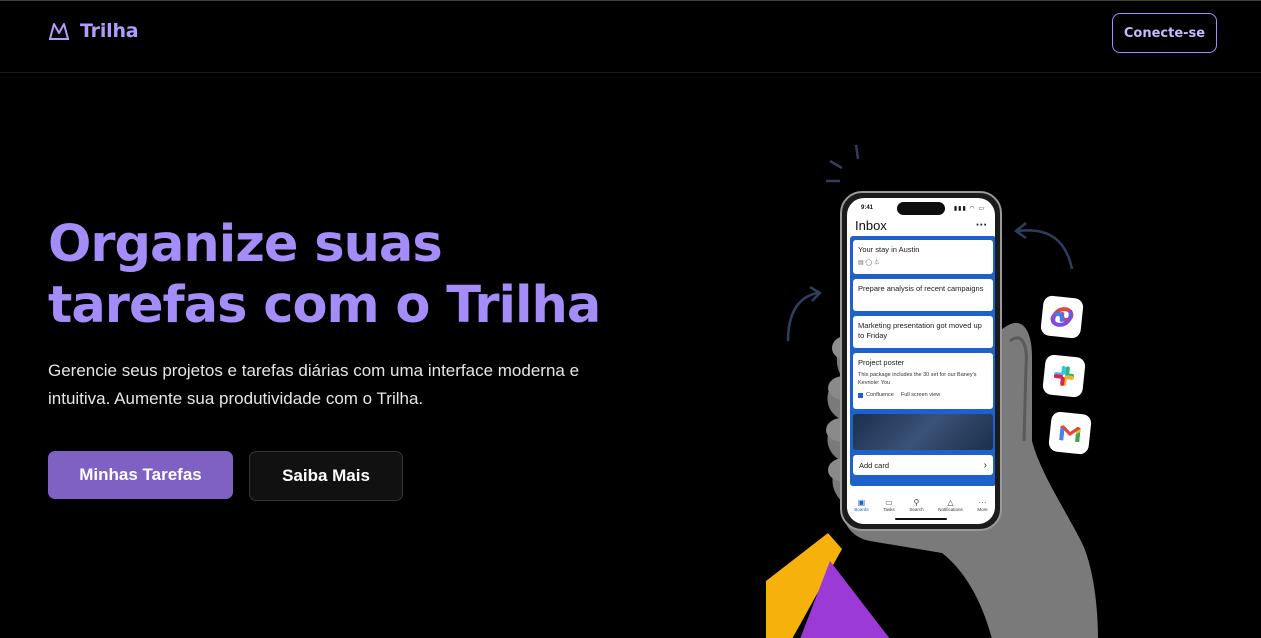 This screenshot has width=1261, height=638. What do you see at coordinates (916, 509) in the screenshot?
I see `tab-label: Search` at bounding box center [916, 509].